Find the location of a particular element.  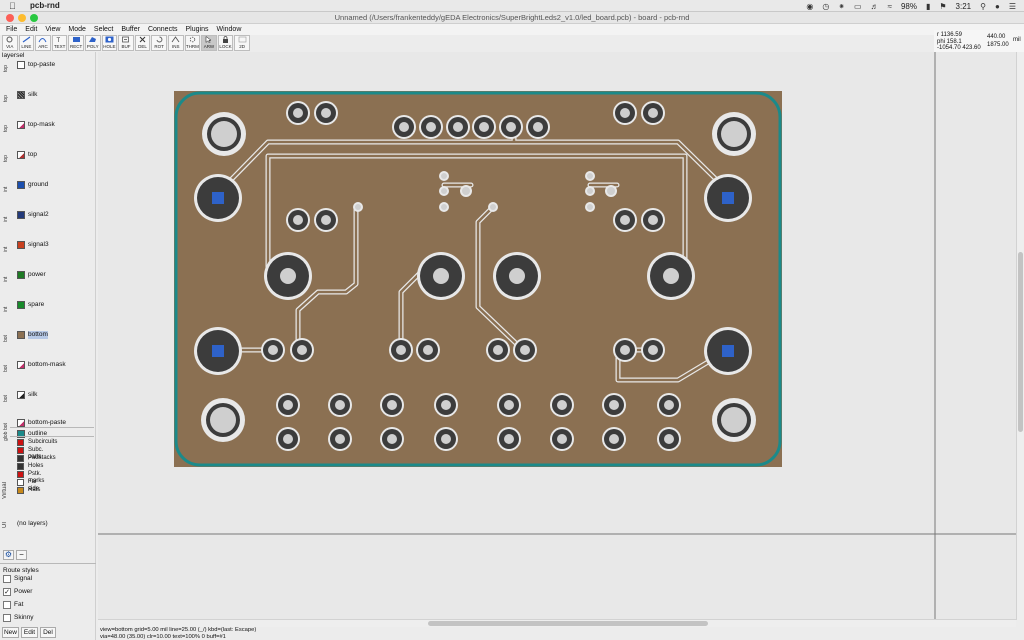

tool-poly: POLY is located at coordinates (92, 43).